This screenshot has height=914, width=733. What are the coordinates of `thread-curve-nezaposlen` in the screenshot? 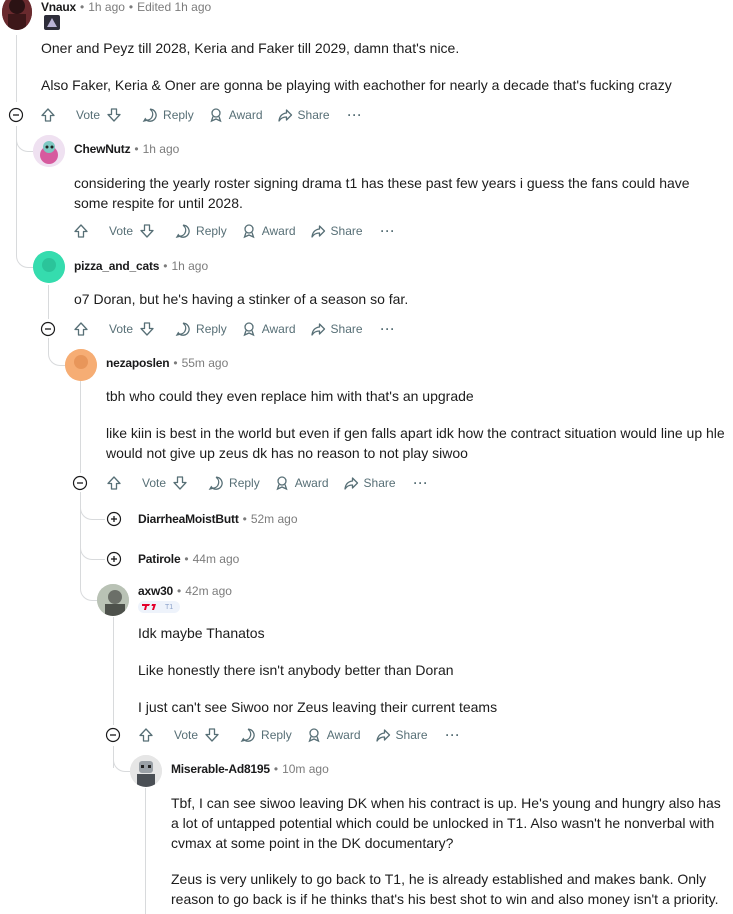 It's located at (56, 352).